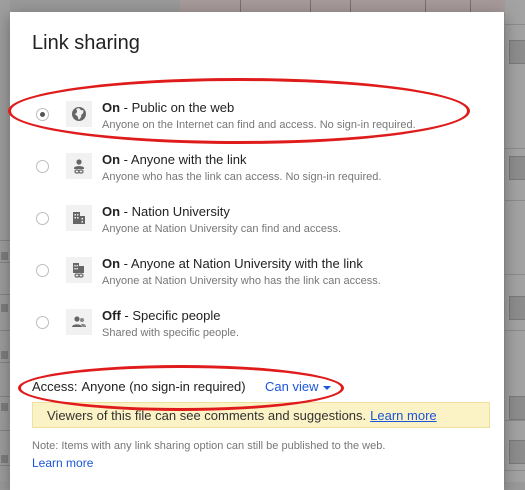 This screenshot has height=490, width=525. I want to click on people-icon, so click(79, 322).